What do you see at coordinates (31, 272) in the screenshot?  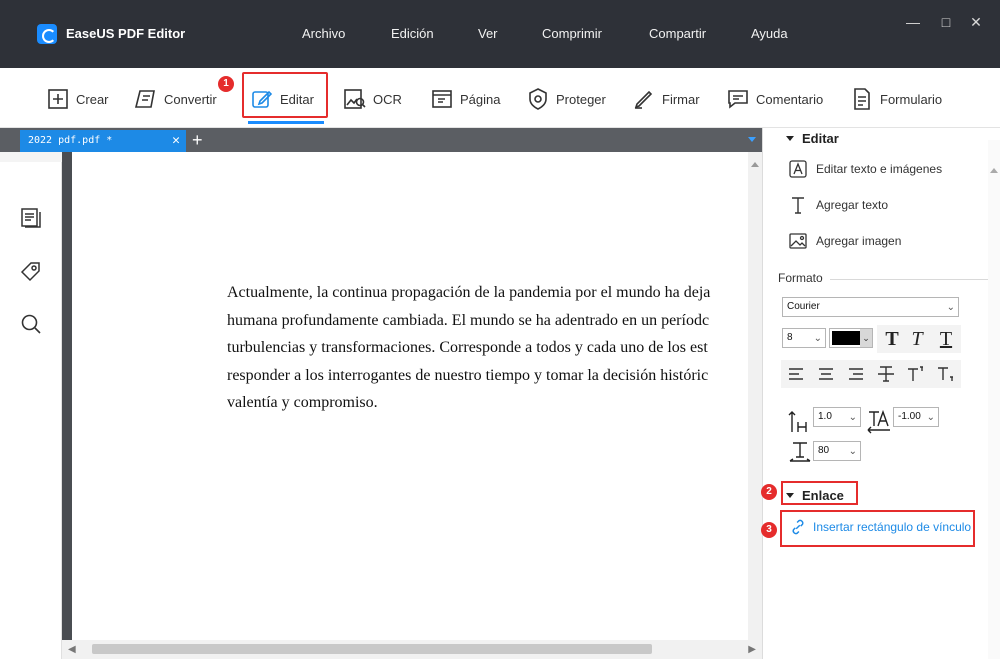 I see `bookmark-tag-icon` at bounding box center [31, 272].